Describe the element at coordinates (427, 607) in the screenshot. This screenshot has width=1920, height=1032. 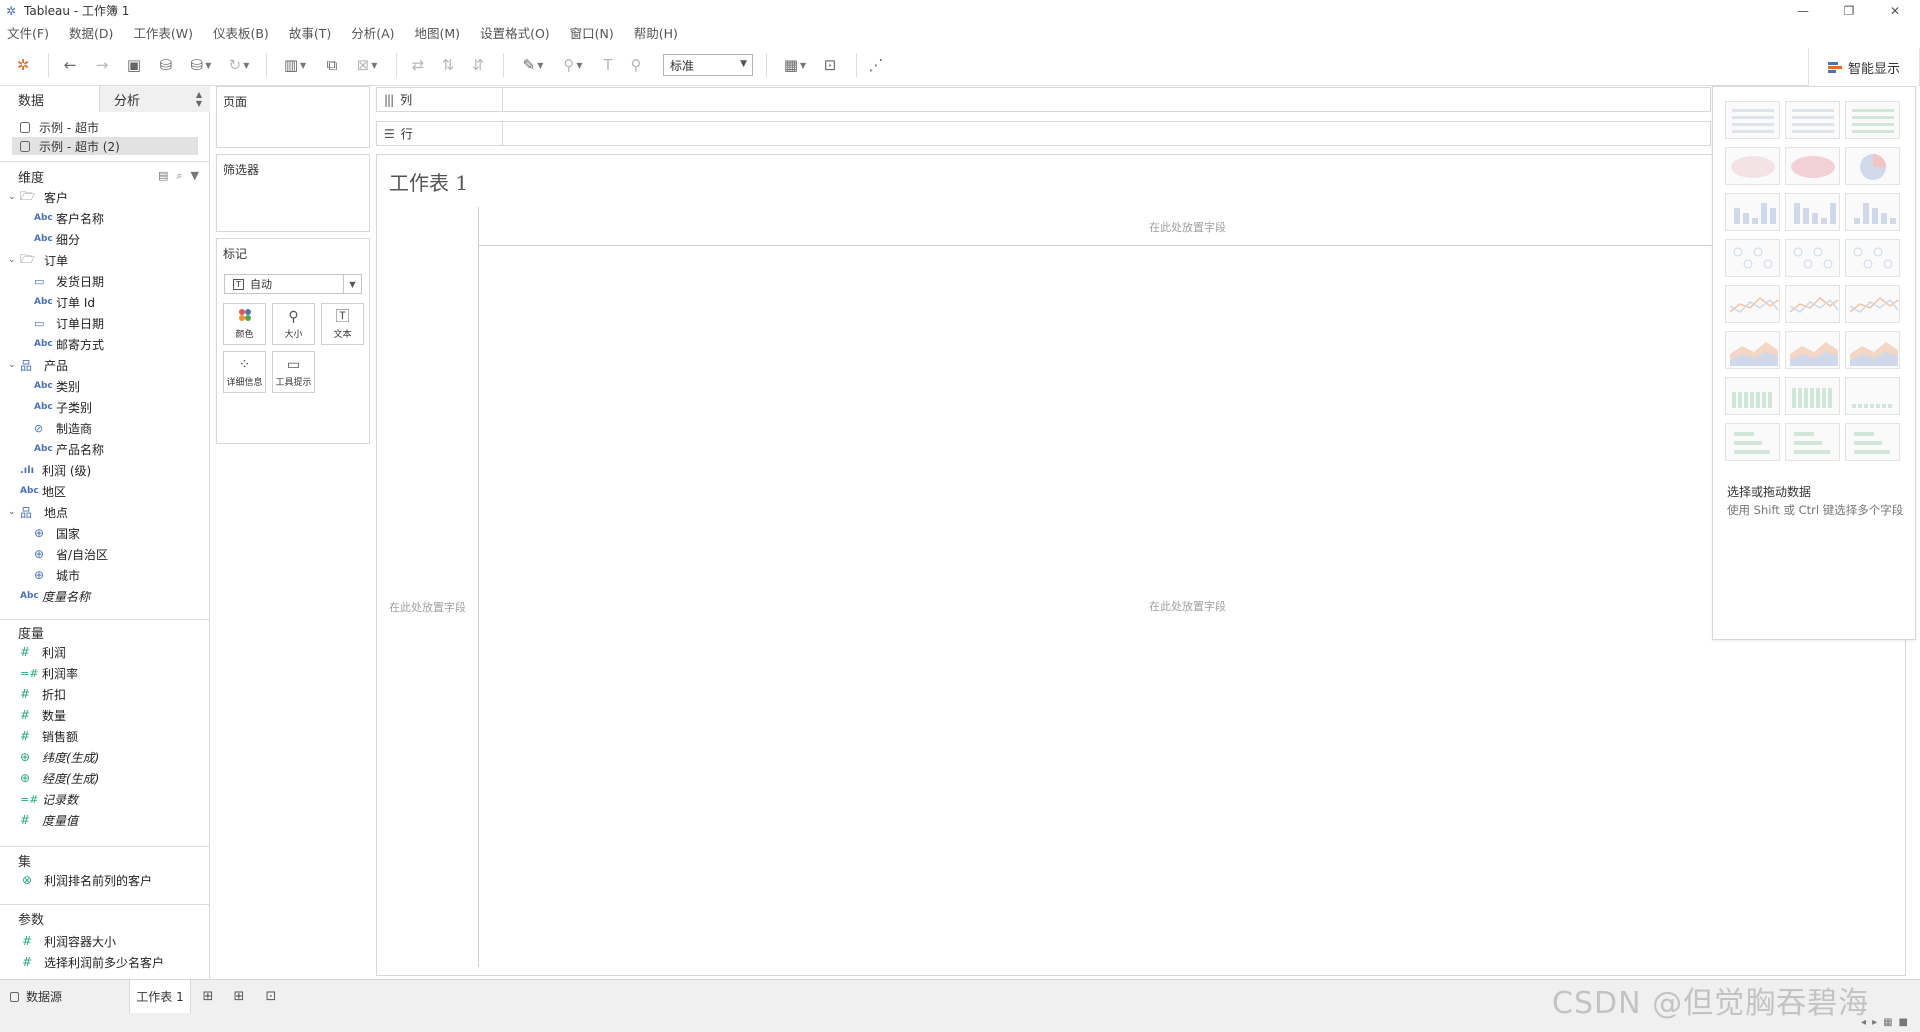
I see `drop-field-rows-hint: 在此处放置字段` at that location.